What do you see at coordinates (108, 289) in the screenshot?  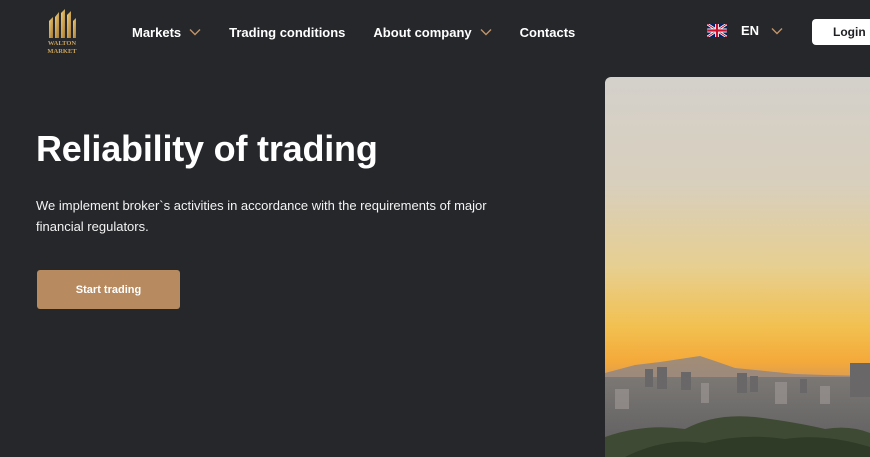 I see `start-trading-button: Start trading` at bounding box center [108, 289].